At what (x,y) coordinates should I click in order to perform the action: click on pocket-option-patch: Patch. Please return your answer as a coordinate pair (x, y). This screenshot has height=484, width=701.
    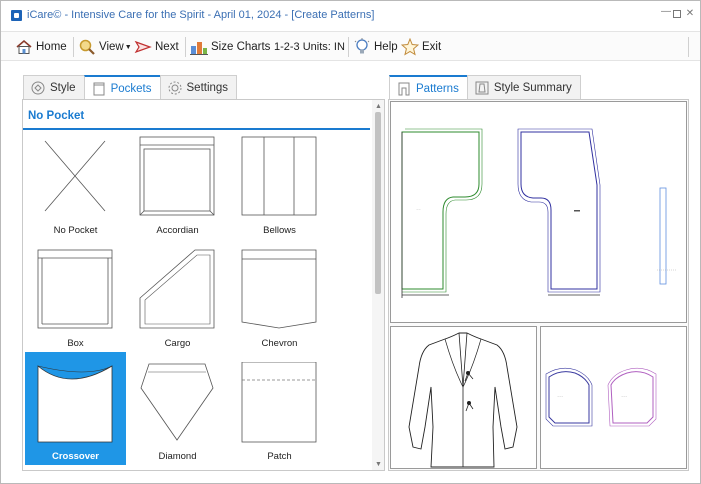
    Looking at the image, I should click on (279, 408).